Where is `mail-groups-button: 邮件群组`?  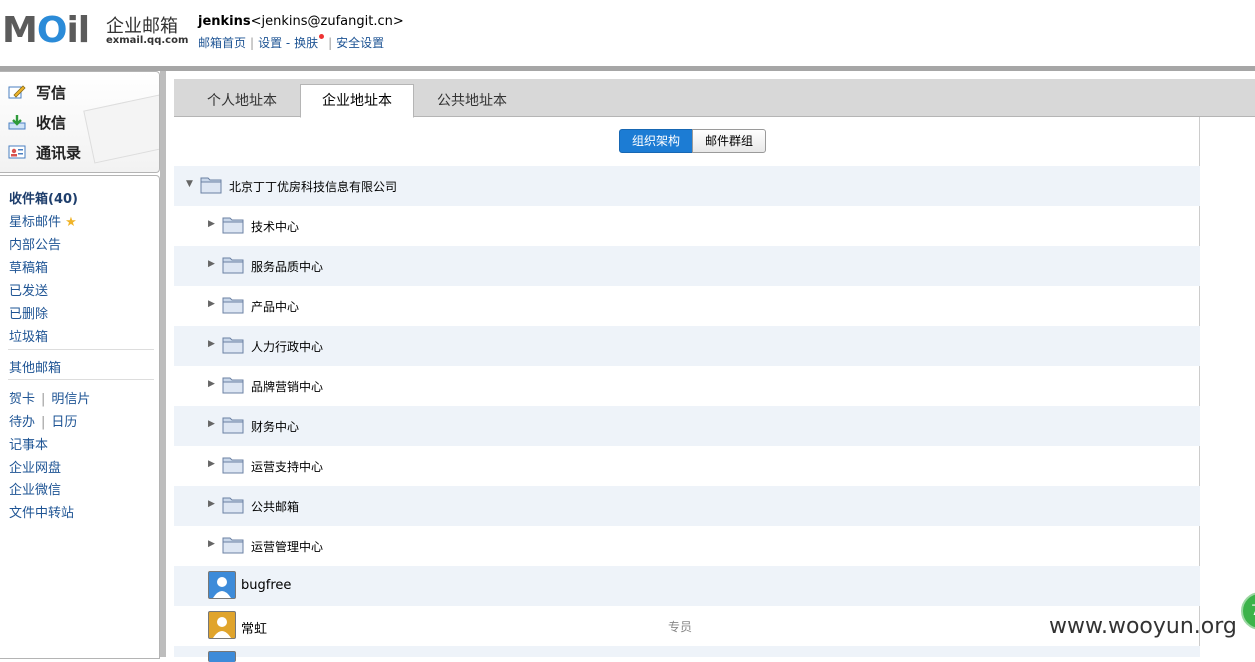 mail-groups-button: 邮件群组 is located at coordinates (729, 141).